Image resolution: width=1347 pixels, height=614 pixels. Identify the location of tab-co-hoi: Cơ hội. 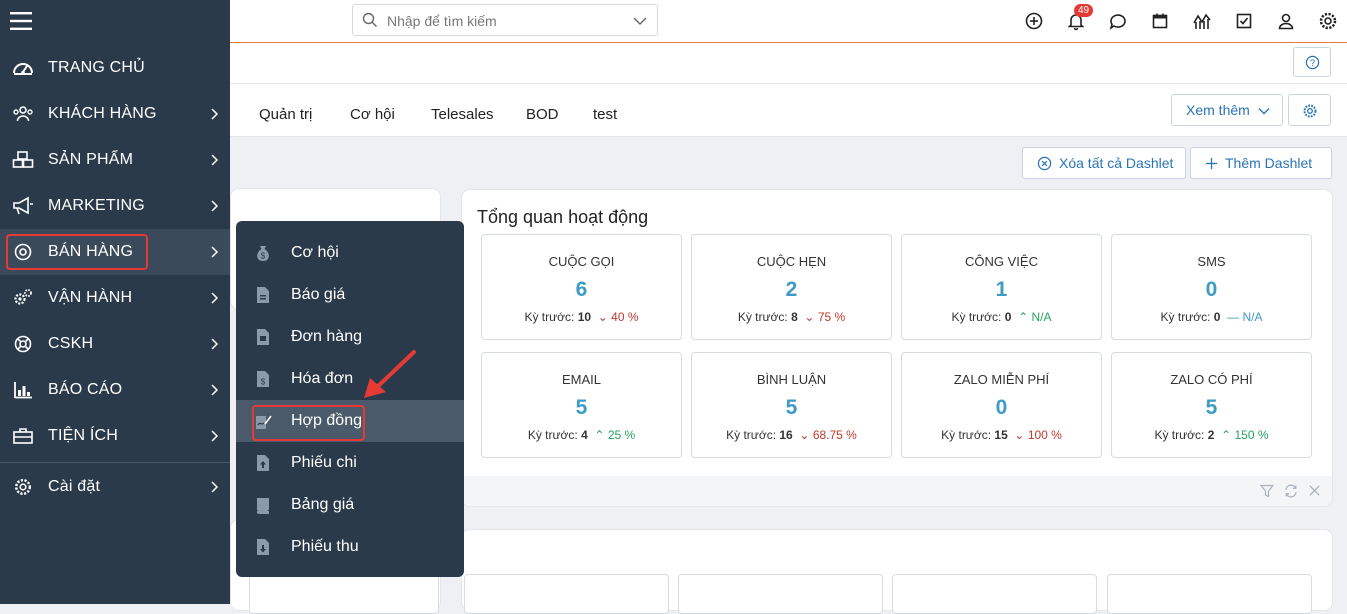
(372, 114).